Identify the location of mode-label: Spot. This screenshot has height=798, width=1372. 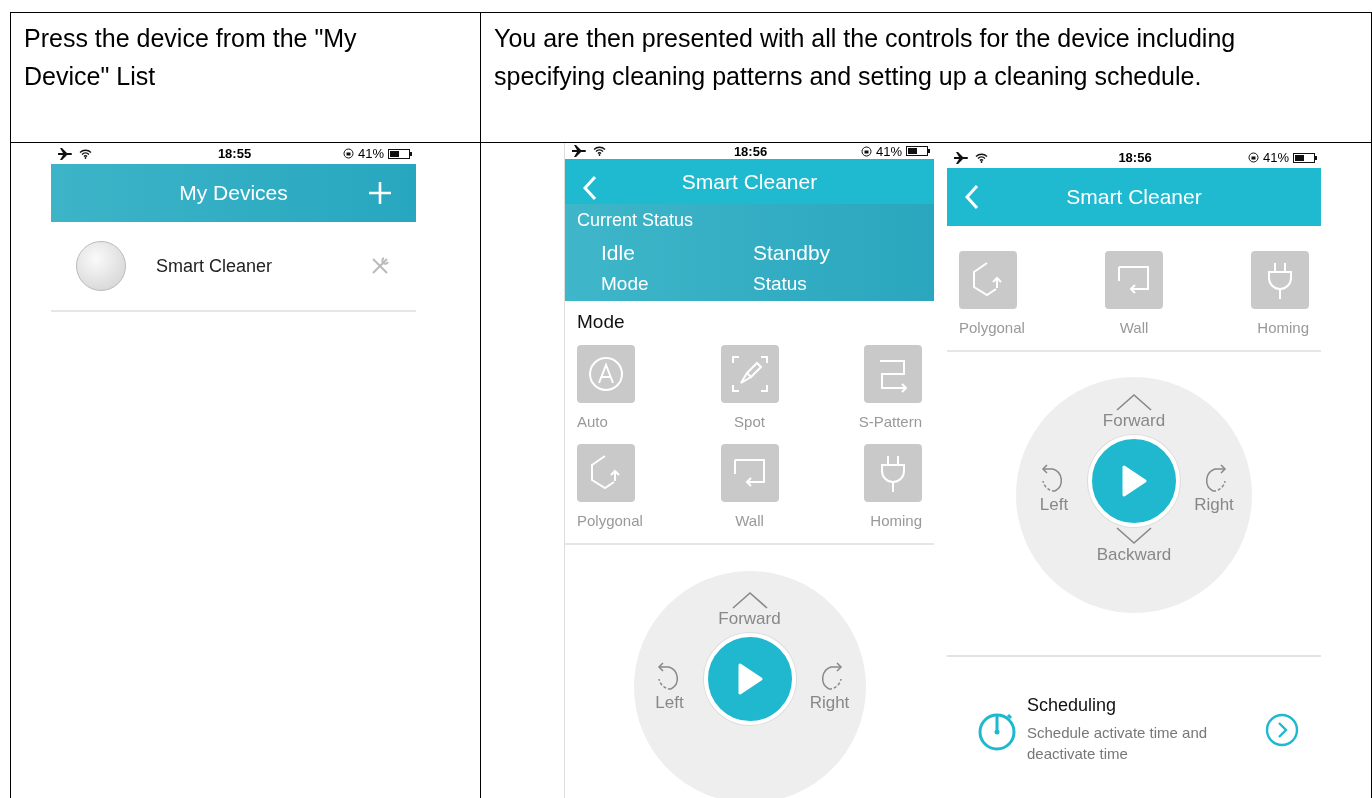
(749, 421).